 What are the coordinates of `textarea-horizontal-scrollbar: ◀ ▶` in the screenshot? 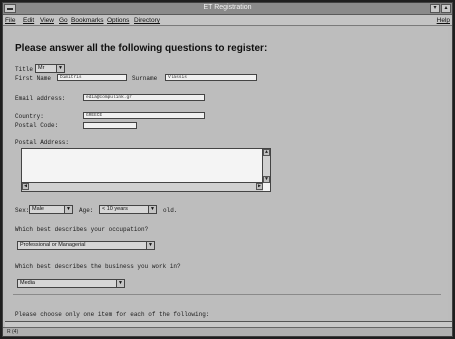 It's located at (142, 186).